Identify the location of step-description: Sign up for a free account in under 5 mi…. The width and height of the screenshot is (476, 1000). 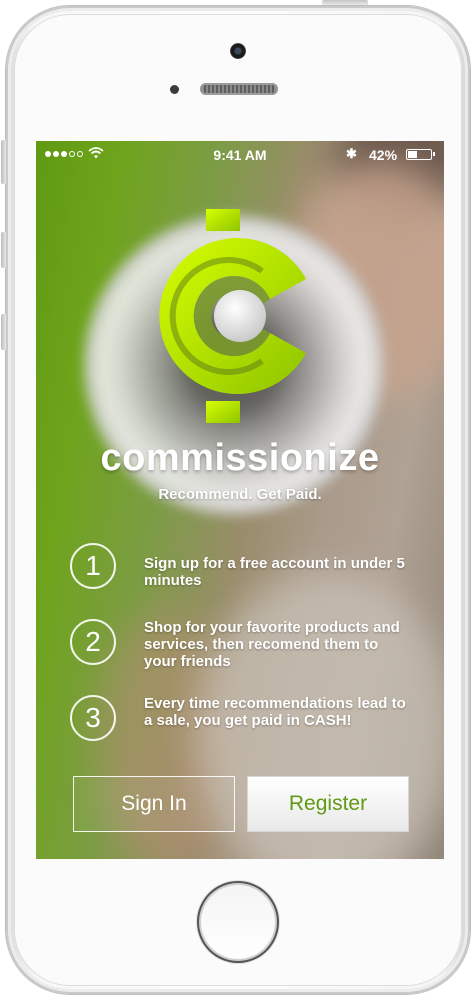
(274, 572).